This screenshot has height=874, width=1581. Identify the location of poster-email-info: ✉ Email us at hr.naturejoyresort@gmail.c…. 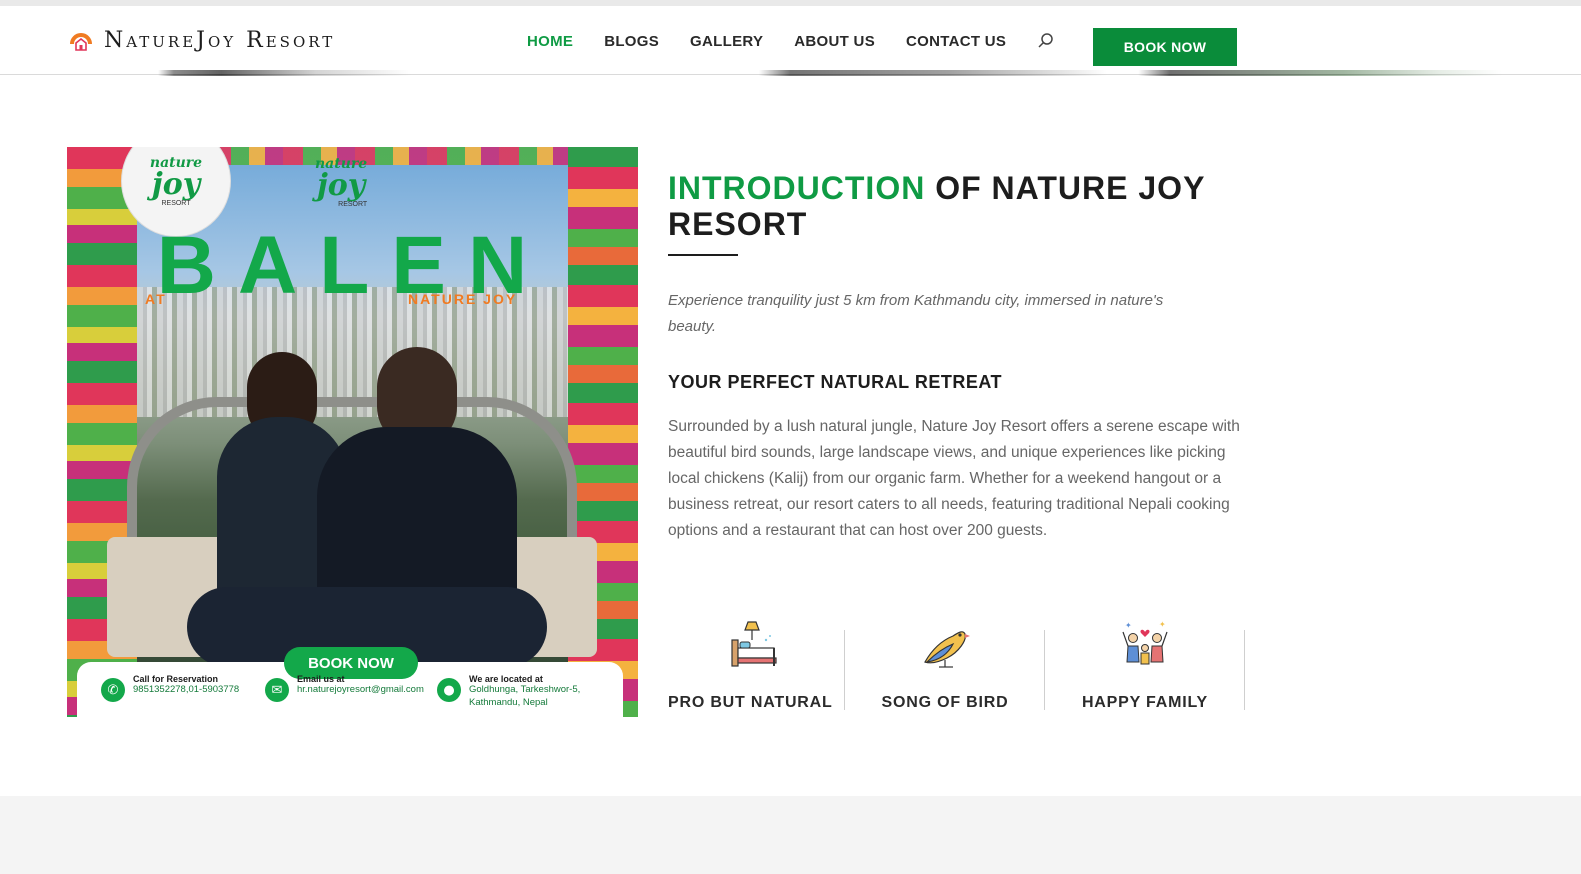
(344, 688).